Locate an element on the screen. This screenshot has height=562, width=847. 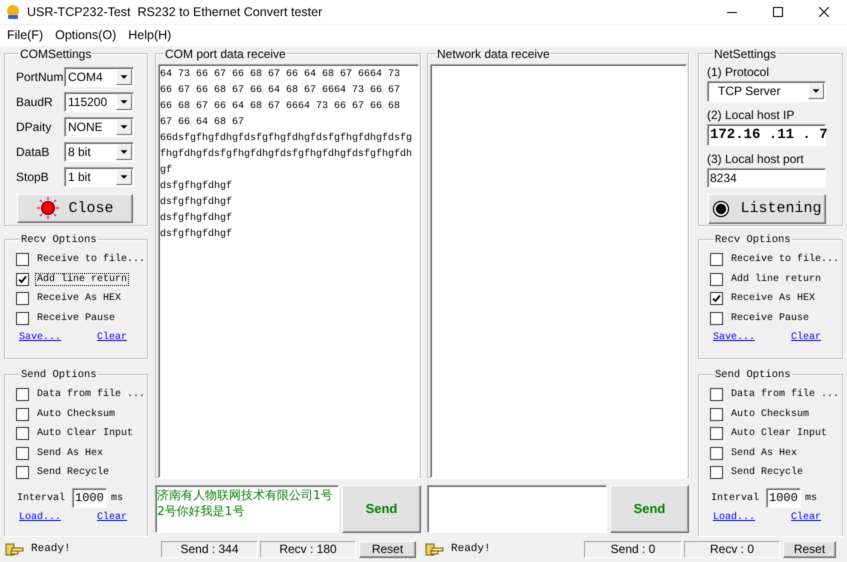
recv-counter: Recv : 0 is located at coordinates (732, 549).